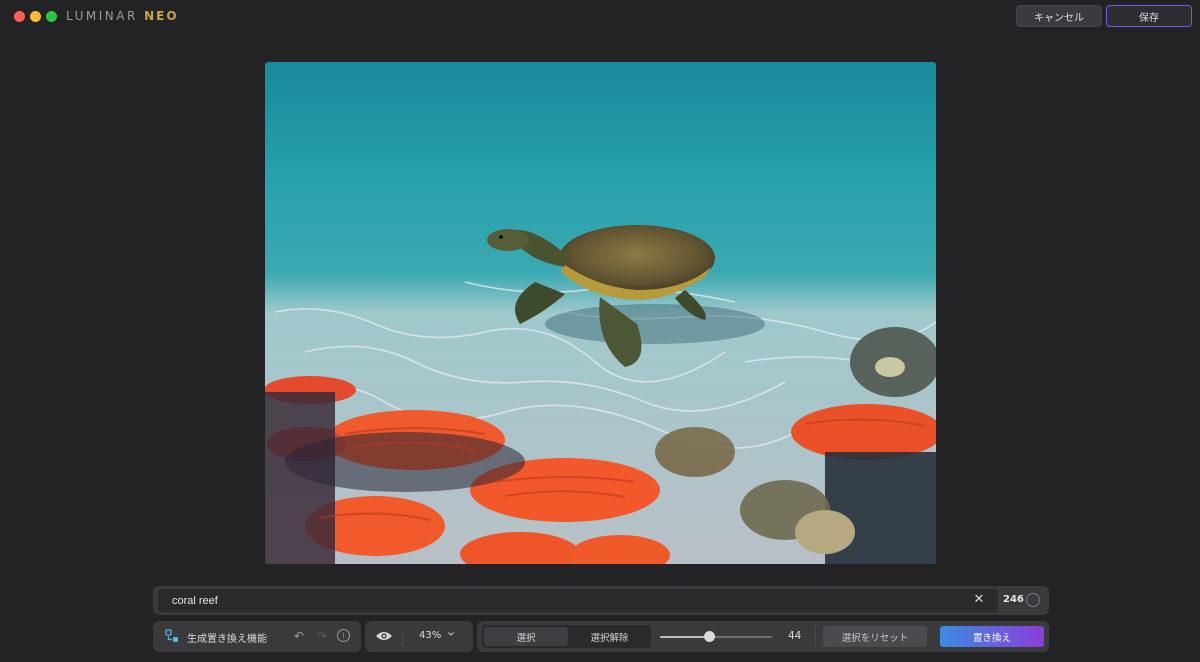  I want to click on undo-icon: ↶, so click(299, 636).